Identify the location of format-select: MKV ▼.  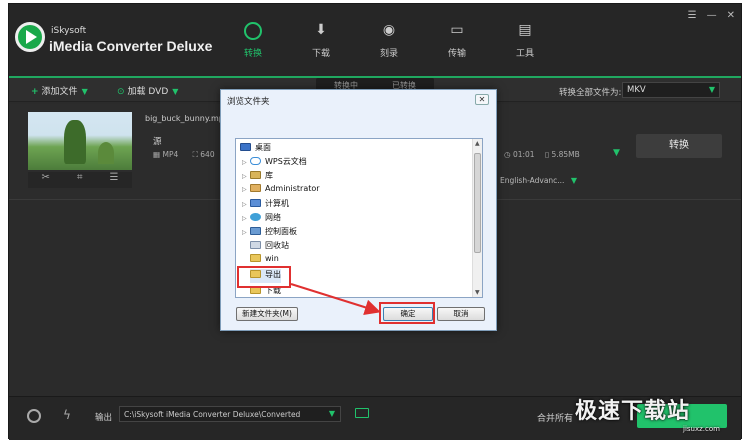
(671, 90).